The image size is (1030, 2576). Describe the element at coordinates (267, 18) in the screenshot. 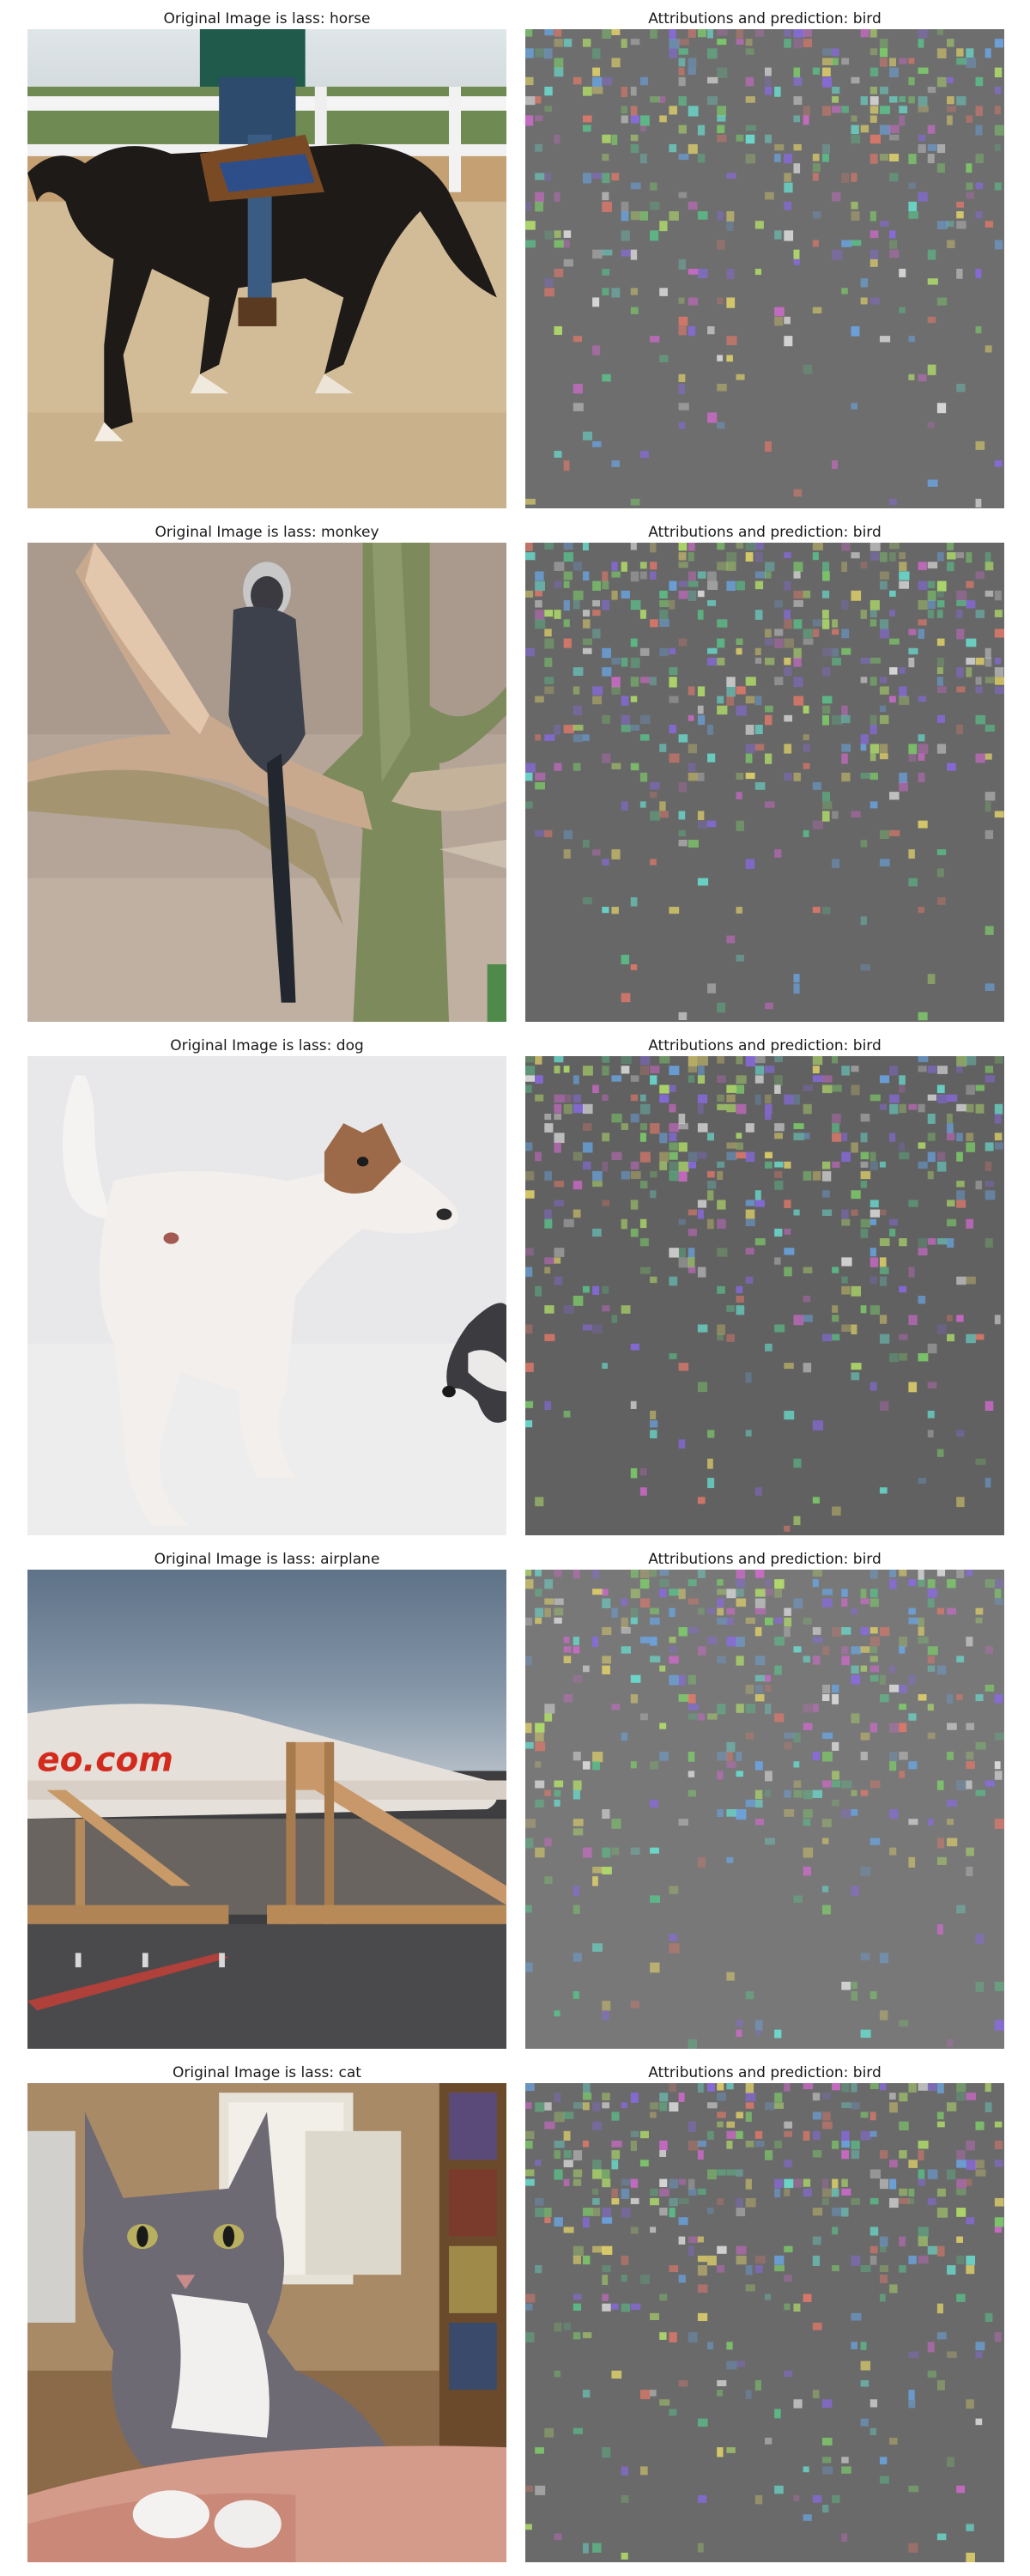

I see `original-image-title: Original Image is lass: horse` at that location.